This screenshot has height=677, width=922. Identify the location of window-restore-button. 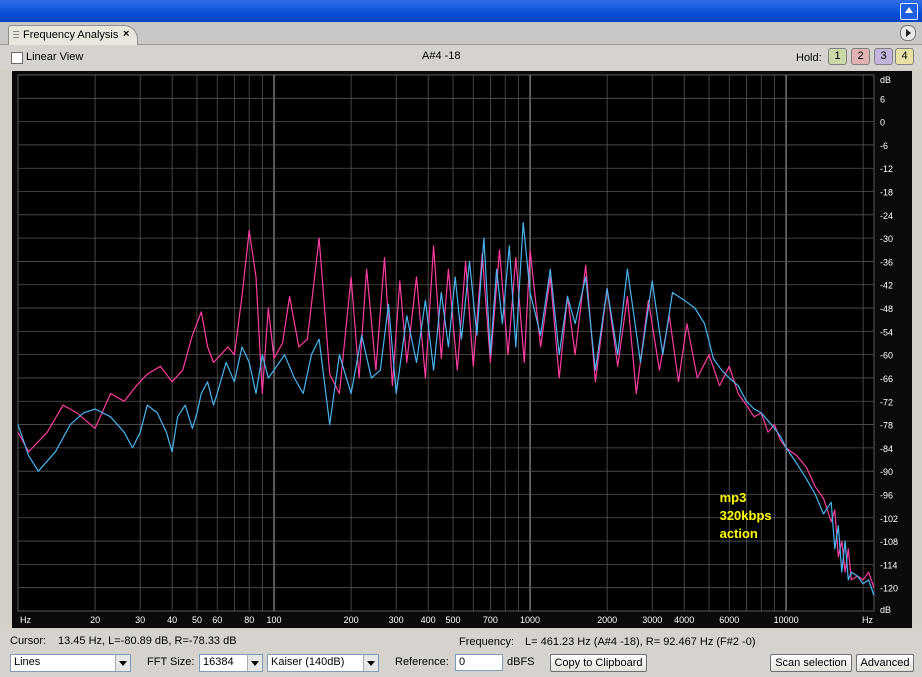
(909, 11).